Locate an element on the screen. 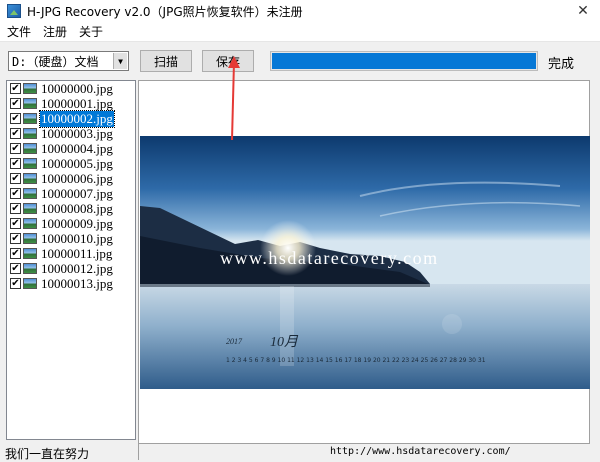 Image resolution: width=600 pixels, height=462 pixels. list-item: ✔ 10000012.jpg is located at coordinates (71, 268).